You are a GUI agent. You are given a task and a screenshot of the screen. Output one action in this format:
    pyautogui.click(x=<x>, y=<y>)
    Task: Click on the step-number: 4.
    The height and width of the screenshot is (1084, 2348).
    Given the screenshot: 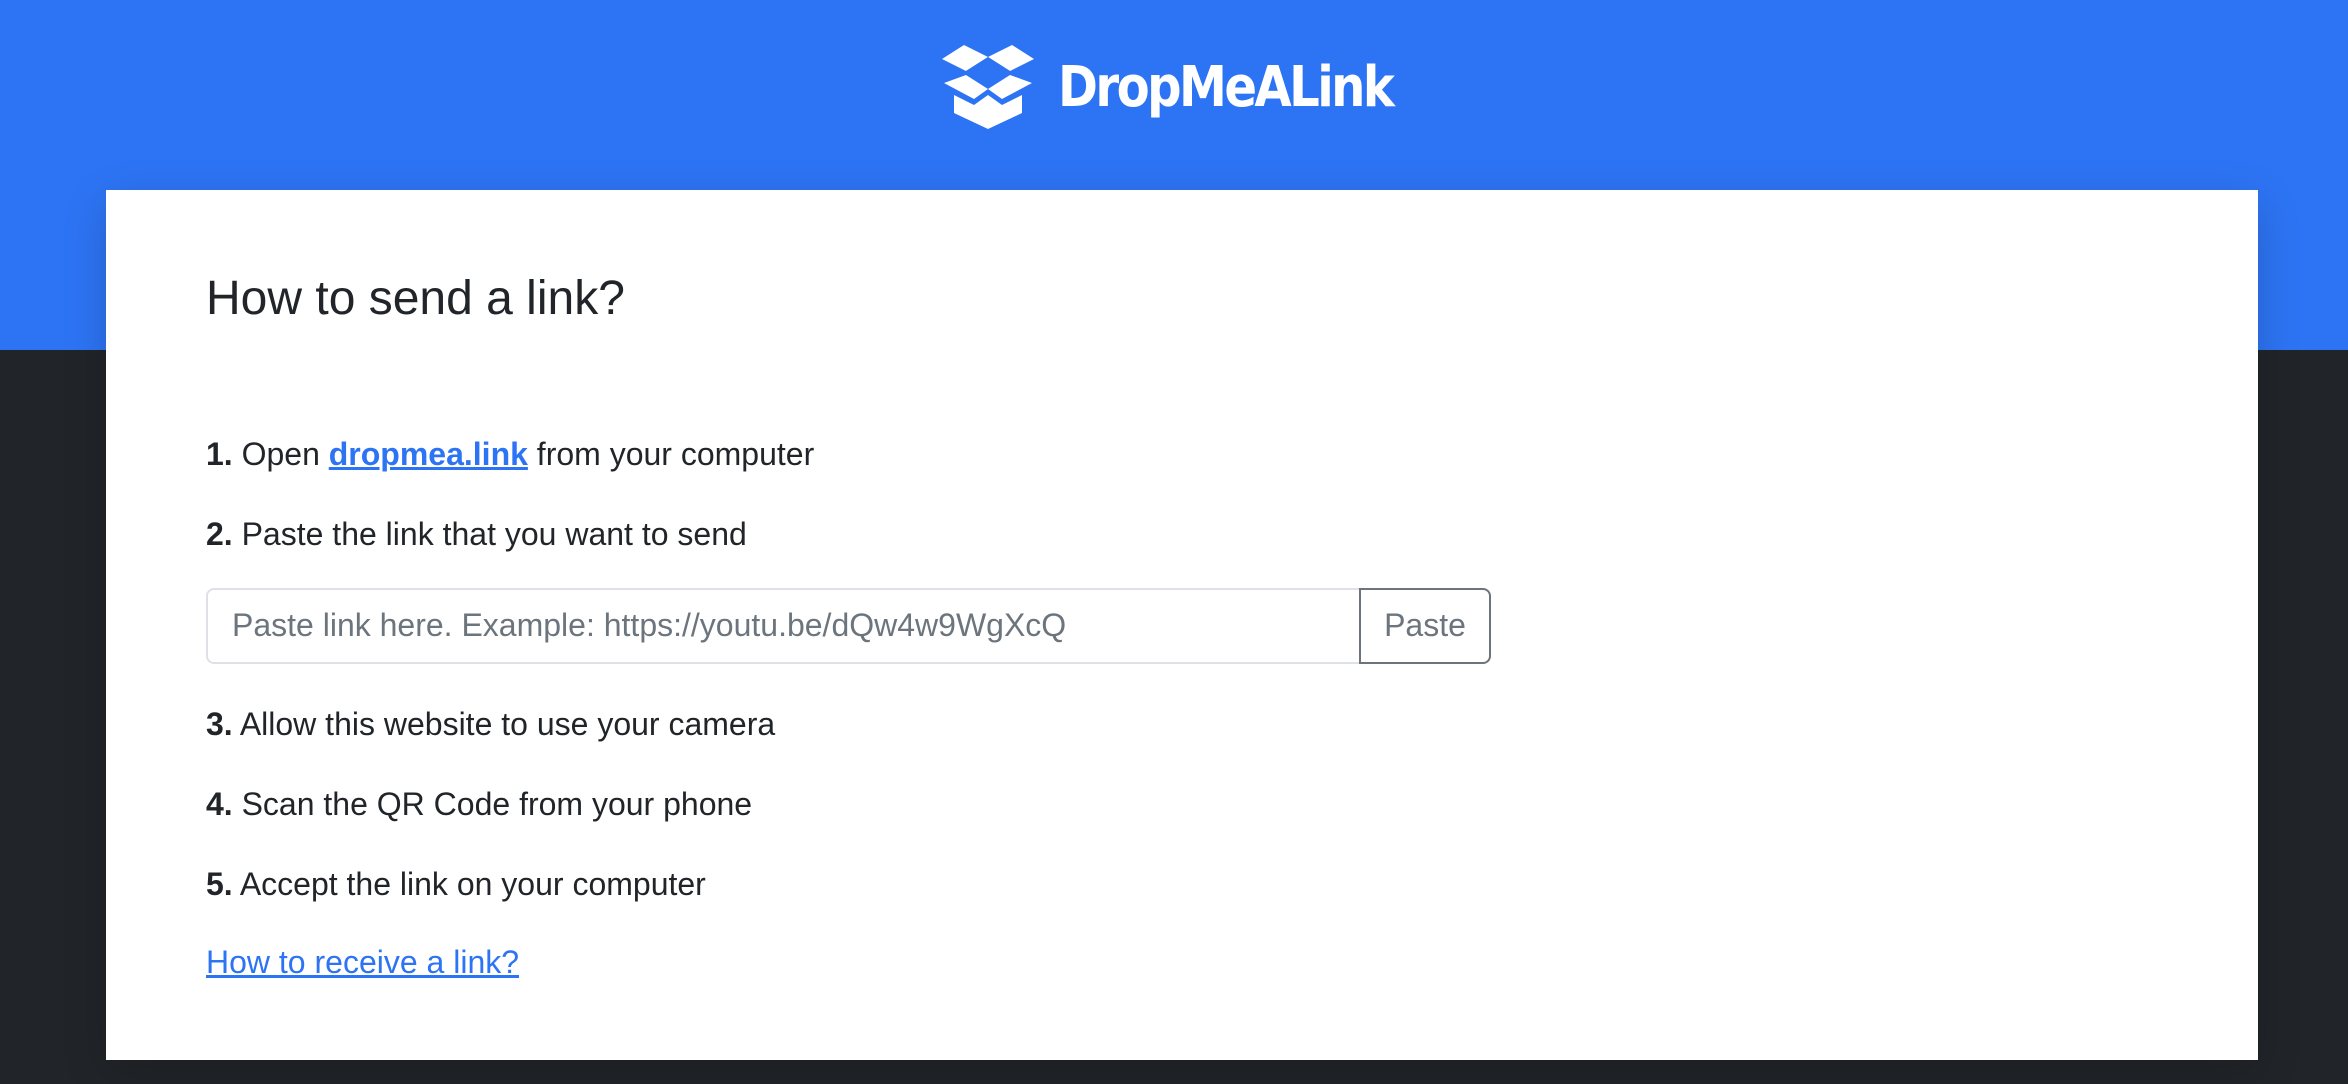 What is the action you would take?
    pyautogui.click(x=219, y=803)
    